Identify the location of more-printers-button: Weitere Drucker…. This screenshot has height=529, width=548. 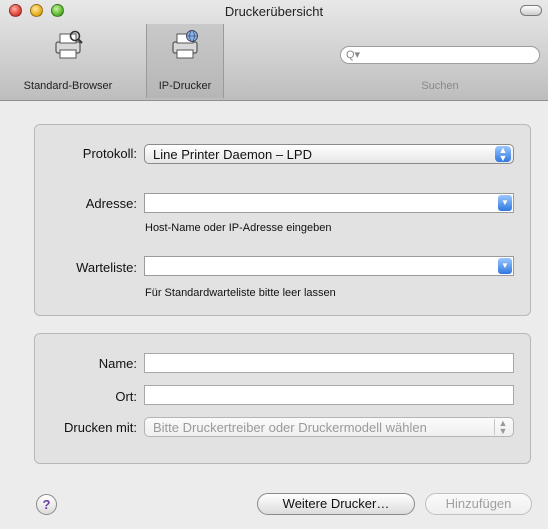
(336, 504).